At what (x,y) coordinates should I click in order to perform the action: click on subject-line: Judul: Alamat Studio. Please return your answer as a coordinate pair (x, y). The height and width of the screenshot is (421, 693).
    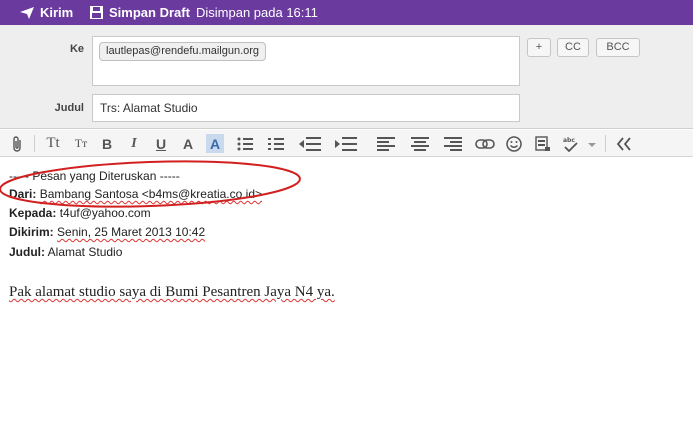
    Looking at the image, I should click on (65, 252).